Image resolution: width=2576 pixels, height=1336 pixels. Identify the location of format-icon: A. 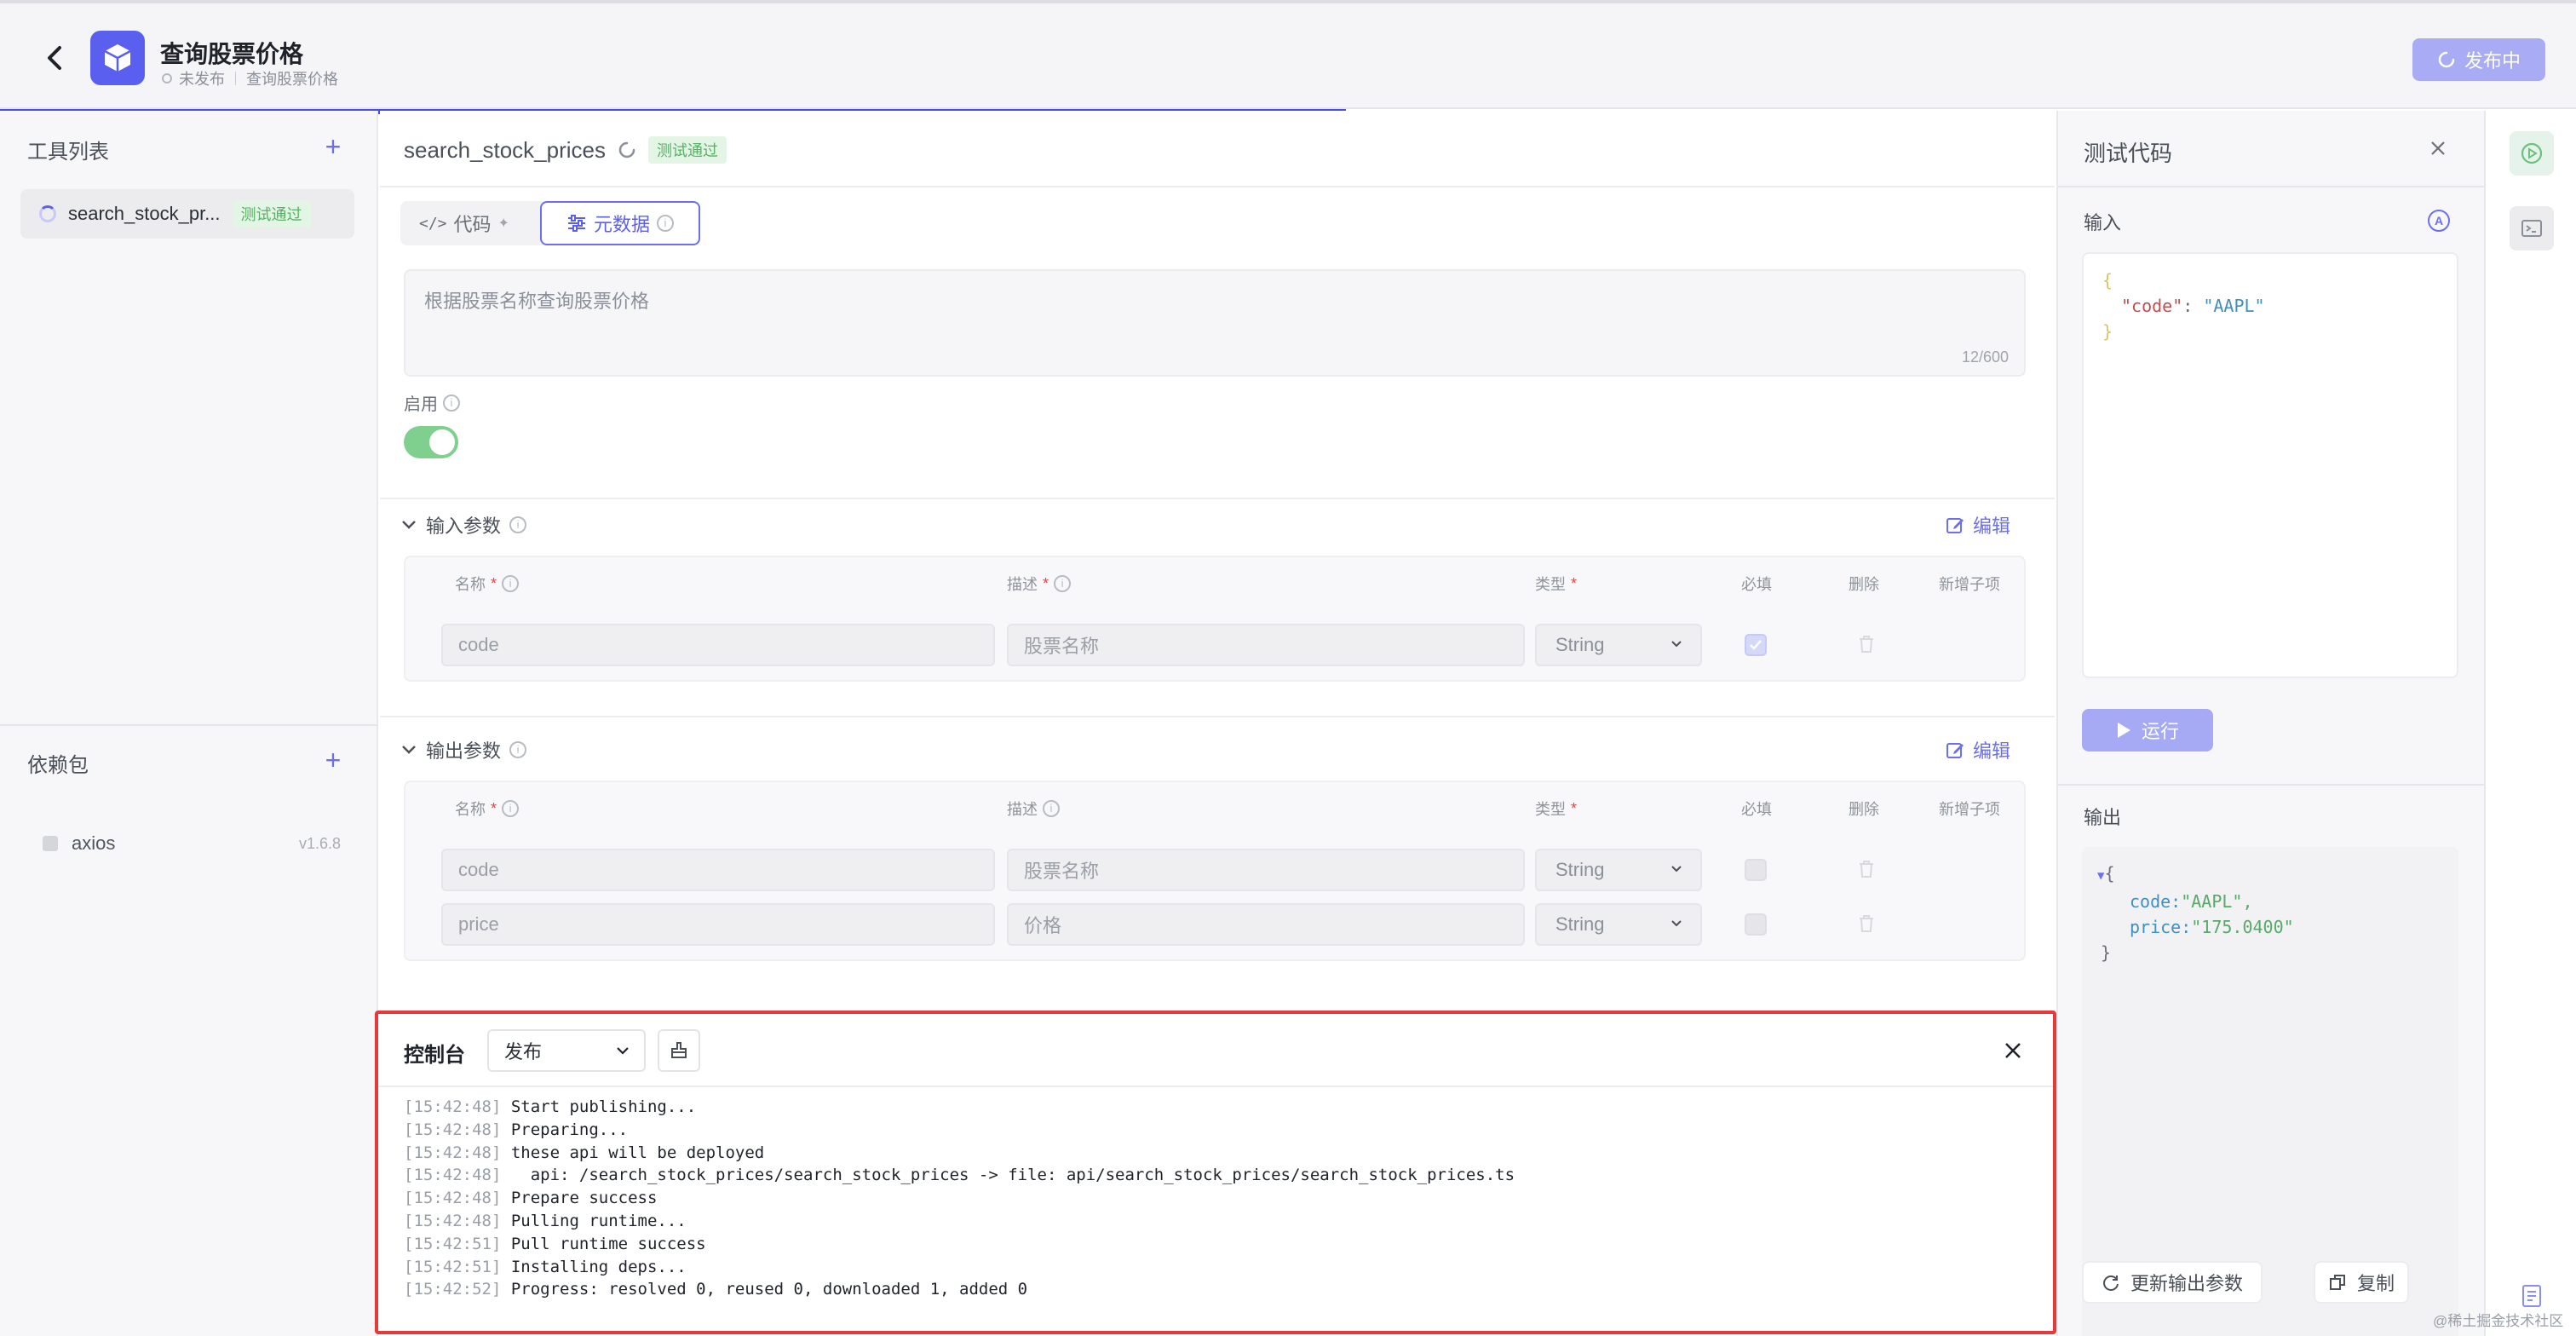
(2439, 221).